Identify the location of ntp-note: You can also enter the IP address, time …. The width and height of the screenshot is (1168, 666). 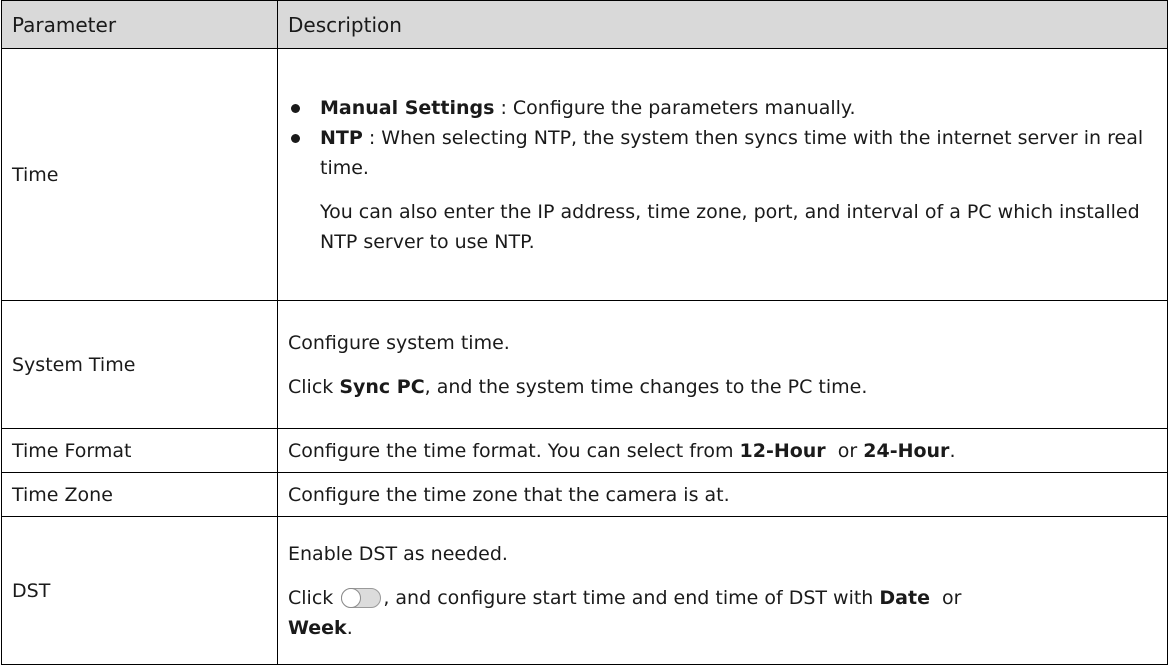
(730, 226).